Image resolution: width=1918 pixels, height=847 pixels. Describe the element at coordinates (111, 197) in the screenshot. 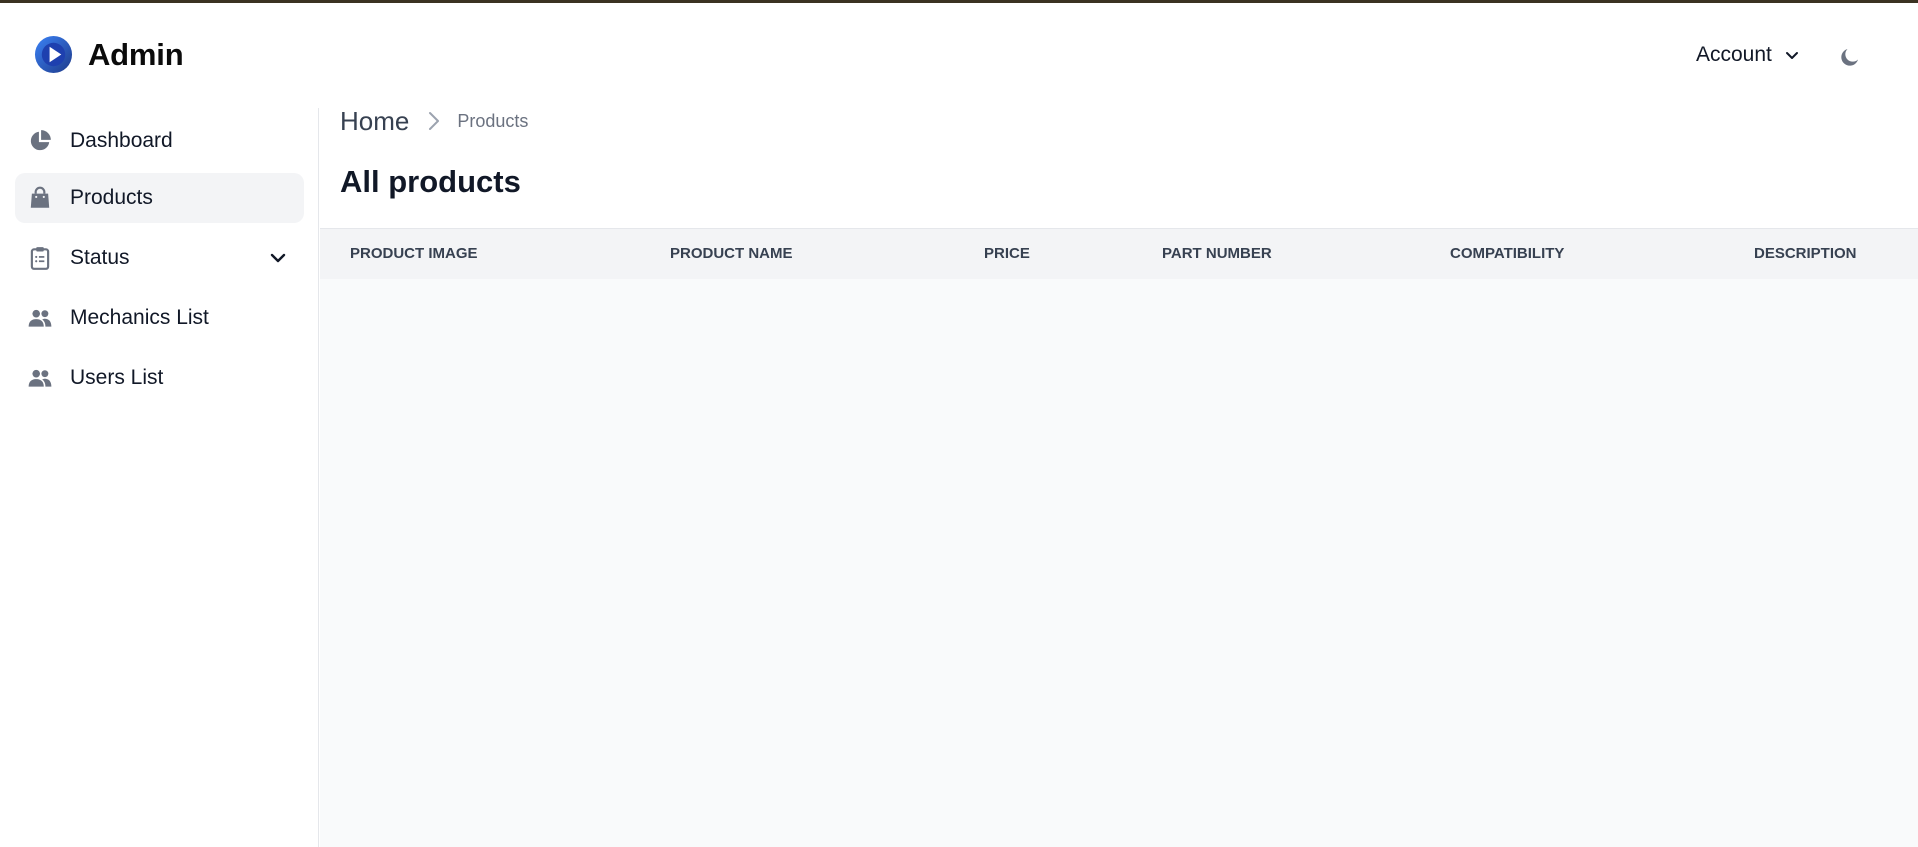

I see `sidebar-item-label: Products` at that location.